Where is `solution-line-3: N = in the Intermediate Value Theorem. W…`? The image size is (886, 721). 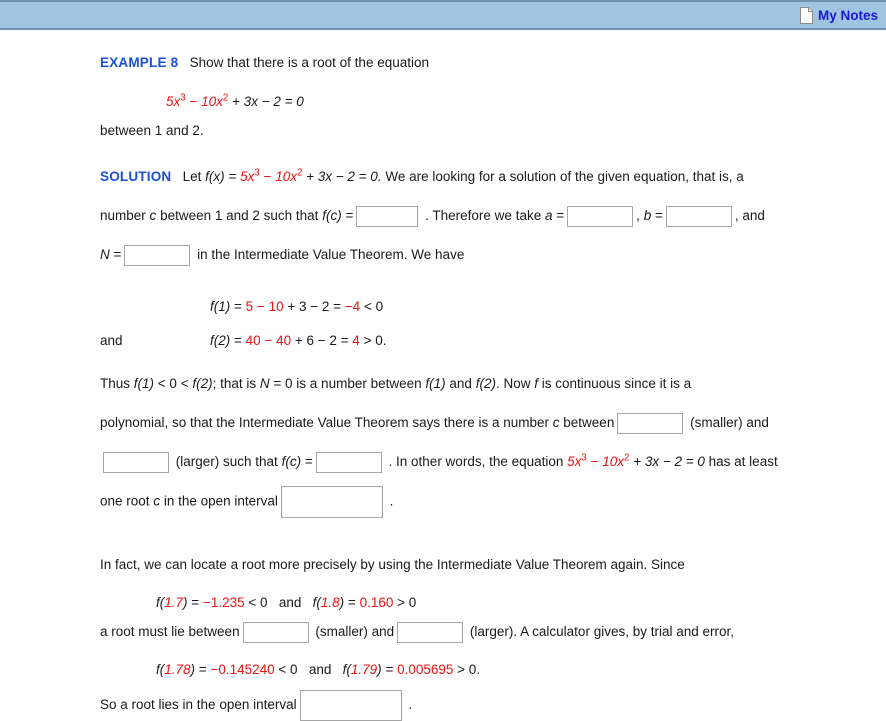 solution-line-3: N = in the Intermediate Value Theorem. W… is located at coordinates (484, 254).